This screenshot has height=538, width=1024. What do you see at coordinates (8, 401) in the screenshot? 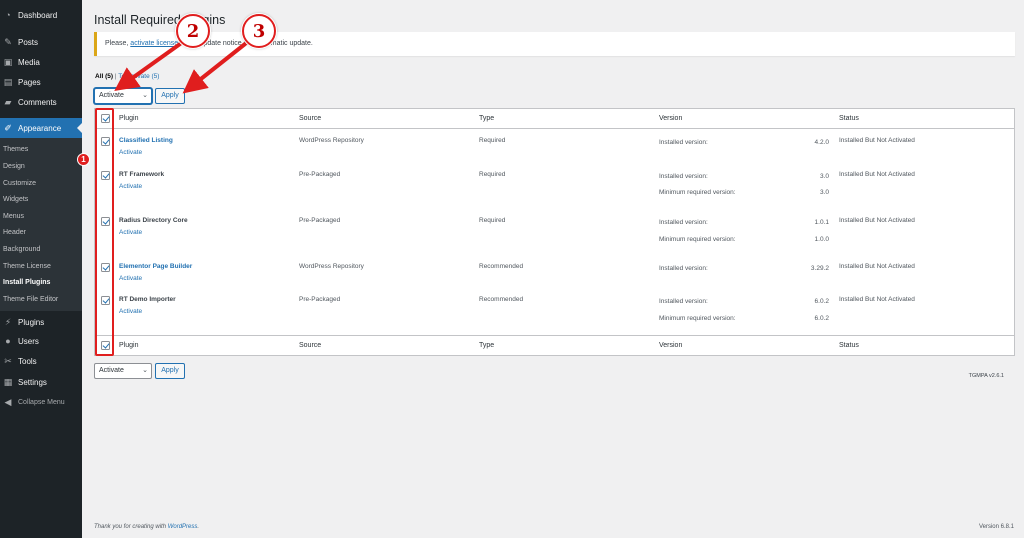
I see `collapse-icon: ◀` at bounding box center [8, 401].